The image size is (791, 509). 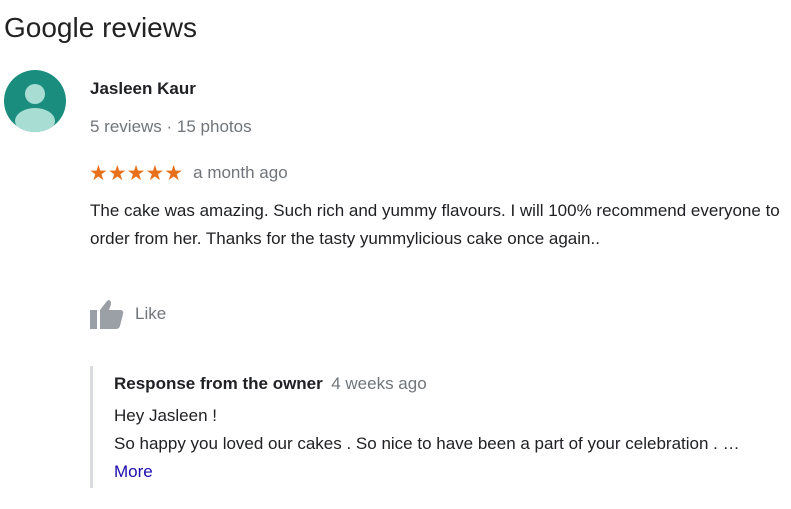 I want to click on rating-row: ★★★★★ a month ago, so click(x=188, y=173).